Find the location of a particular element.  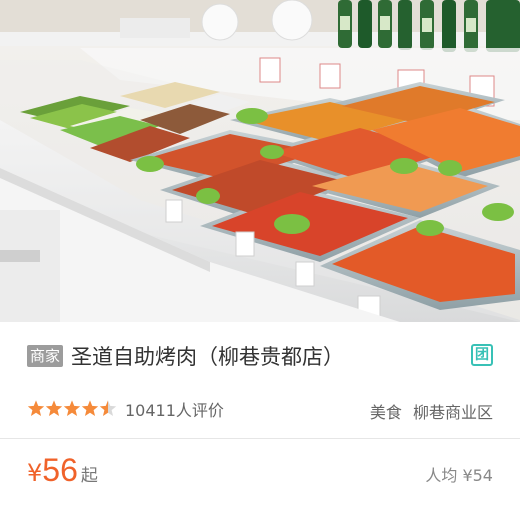

merchant-badge: 商家 is located at coordinates (45, 356).